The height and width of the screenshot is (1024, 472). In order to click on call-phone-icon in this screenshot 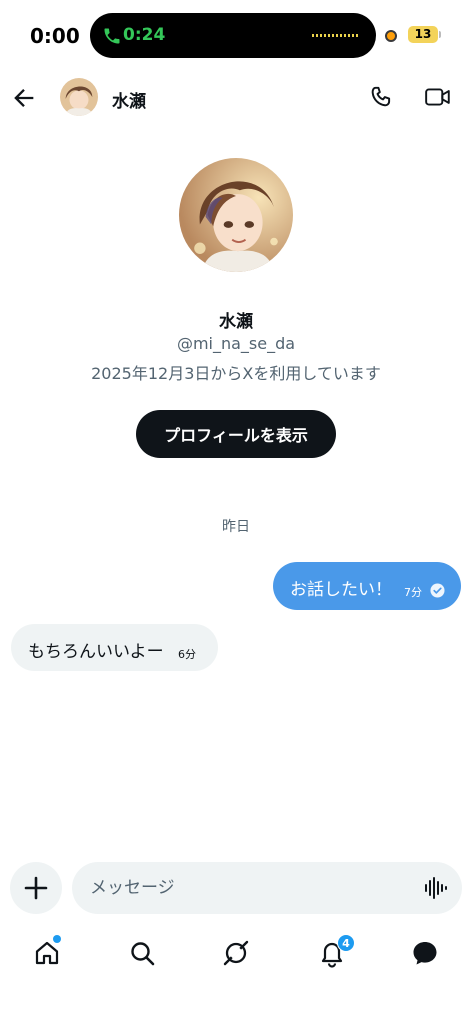, I will do `click(112, 36)`.